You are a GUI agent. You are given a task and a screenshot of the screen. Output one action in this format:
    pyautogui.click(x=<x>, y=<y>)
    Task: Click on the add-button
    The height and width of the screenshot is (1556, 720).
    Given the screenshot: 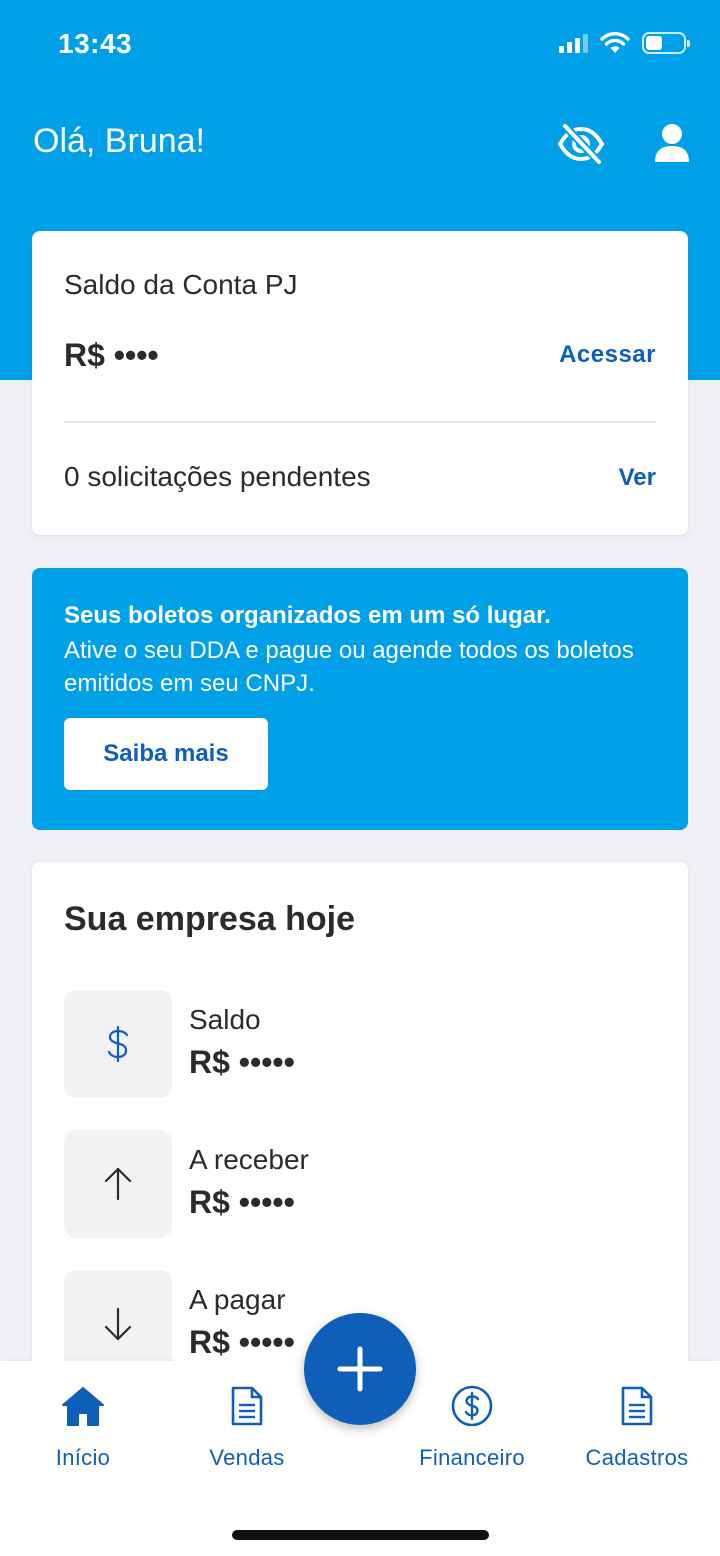 What is the action you would take?
    pyautogui.click(x=360, y=1369)
    